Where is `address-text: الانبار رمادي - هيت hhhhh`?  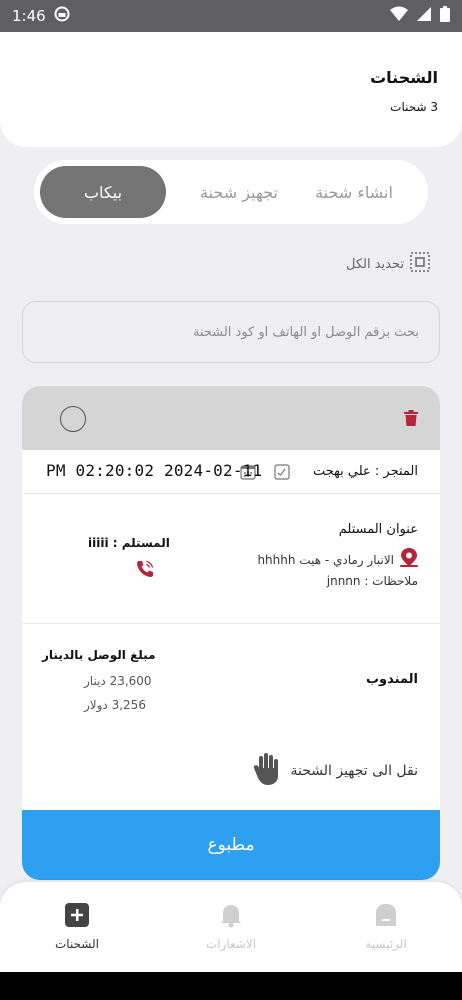 address-text: الانبار رمادي - هيت hhhhh is located at coordinates (325, 559).